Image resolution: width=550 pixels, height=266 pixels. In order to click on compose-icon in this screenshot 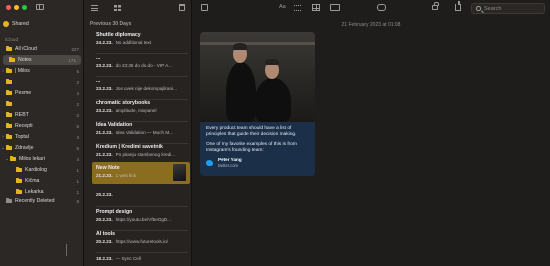, I will do `click(204, 7)`.